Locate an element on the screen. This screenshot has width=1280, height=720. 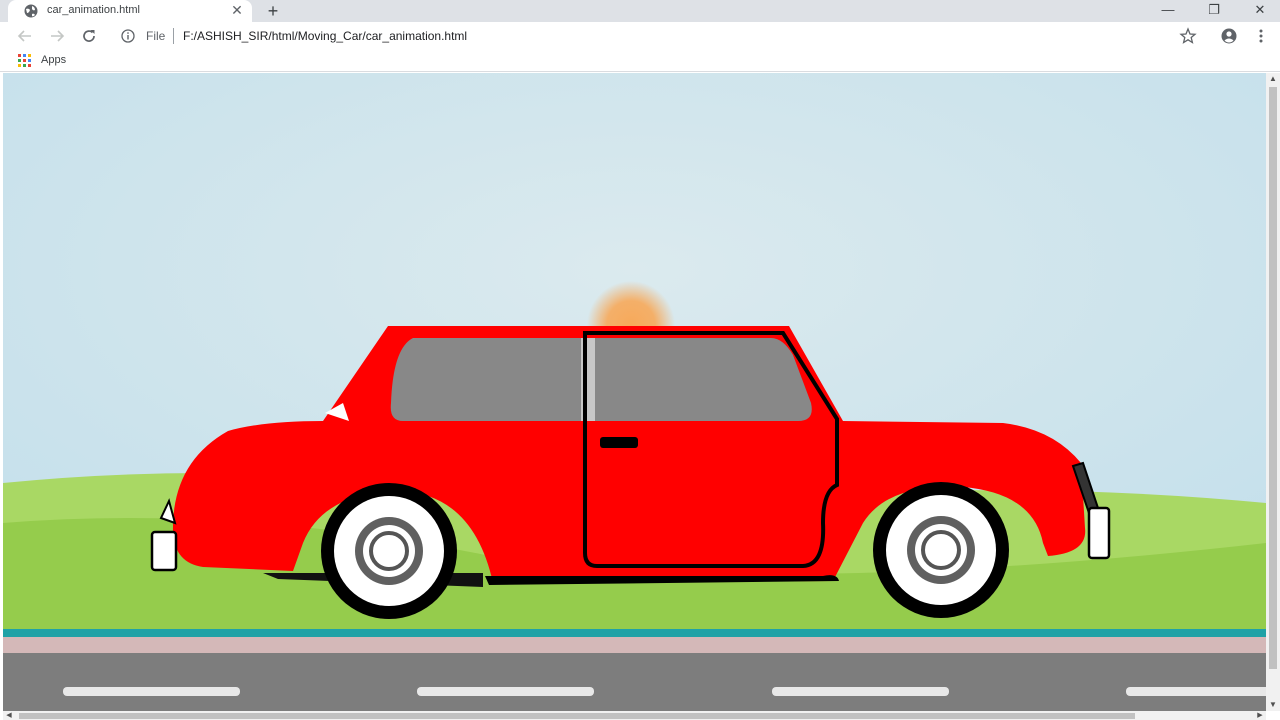
forward-arrow-icon is located at coordinates (57, 36).